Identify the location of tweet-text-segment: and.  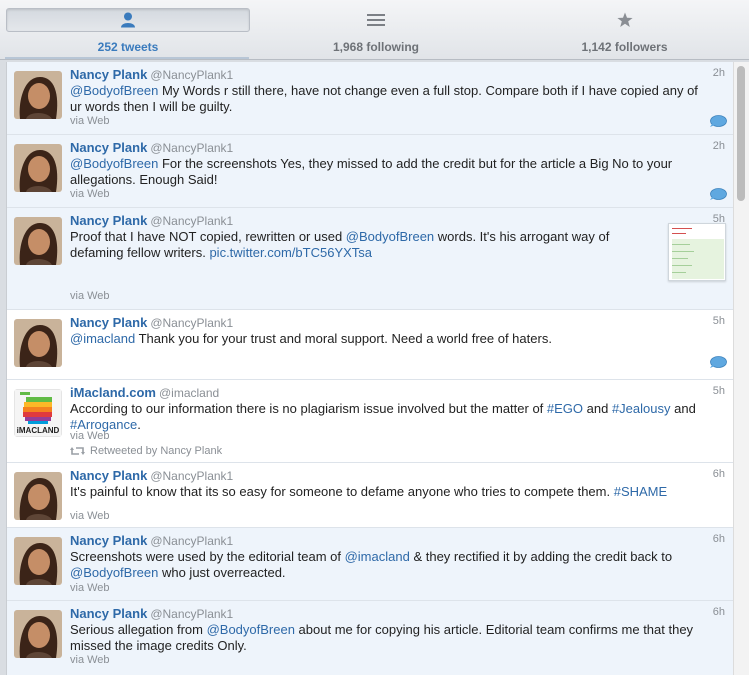
(597, 408).